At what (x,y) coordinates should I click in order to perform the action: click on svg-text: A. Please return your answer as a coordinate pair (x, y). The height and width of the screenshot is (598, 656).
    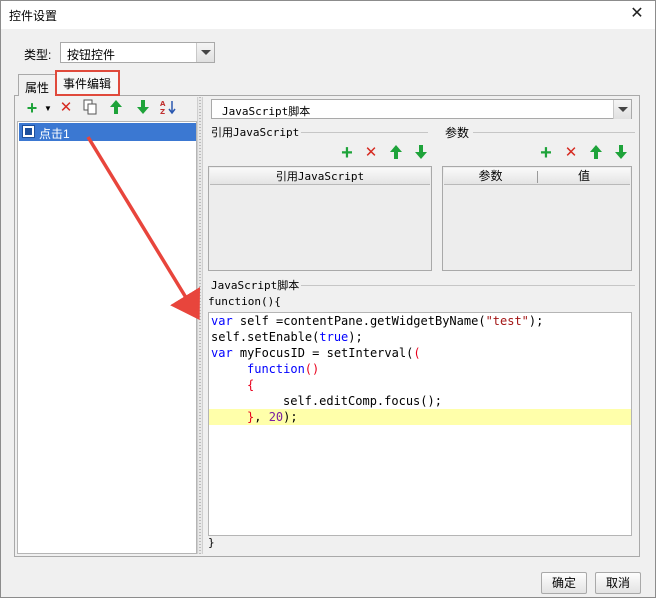
    Looking at the image, I should click on (163, 104).